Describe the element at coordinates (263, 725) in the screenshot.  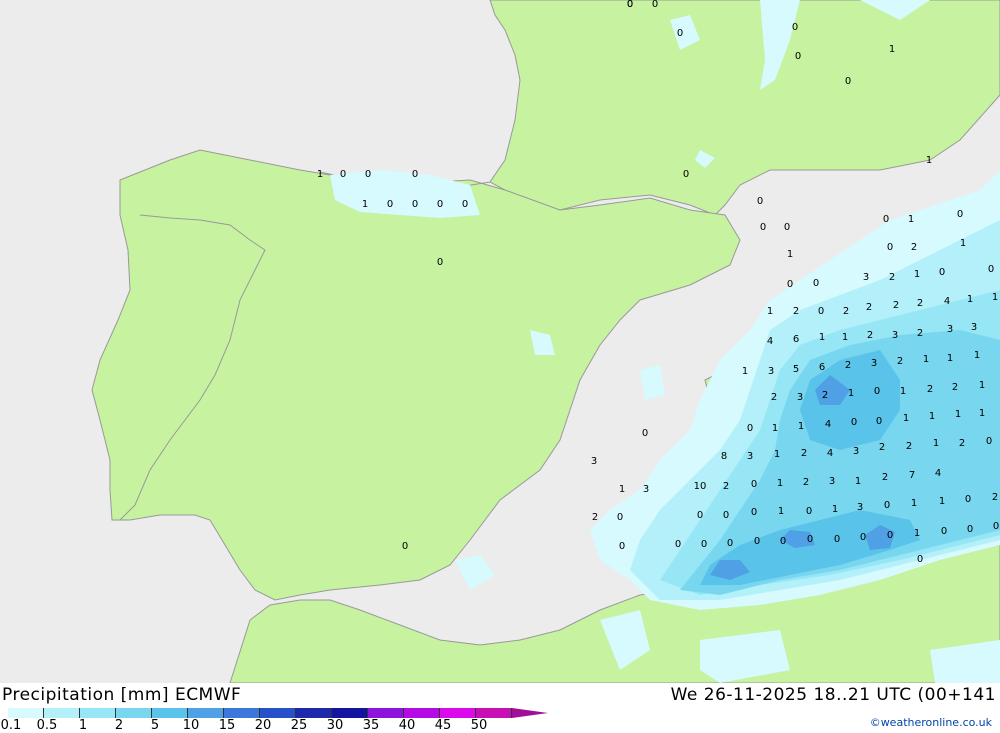
I see `legend-tick-label: 20` at that location.